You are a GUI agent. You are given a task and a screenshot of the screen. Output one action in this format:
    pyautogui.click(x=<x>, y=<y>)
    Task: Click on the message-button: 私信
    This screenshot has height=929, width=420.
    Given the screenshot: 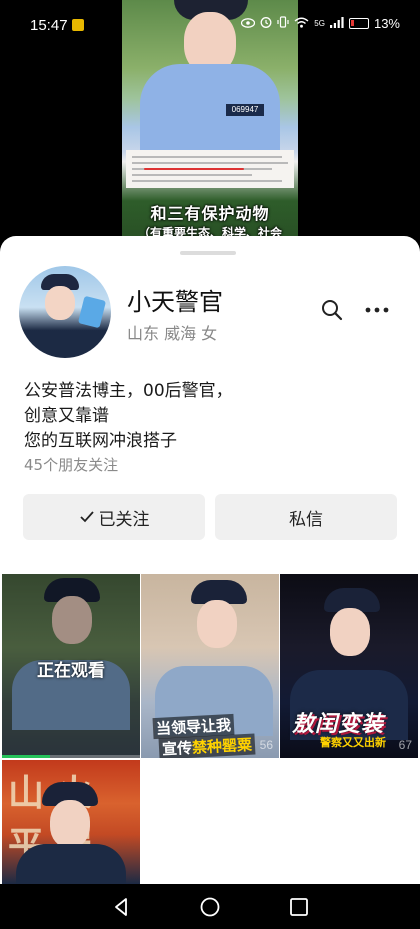 What is the action you would take?
    pyautogui.click(x=306, y=517)
    